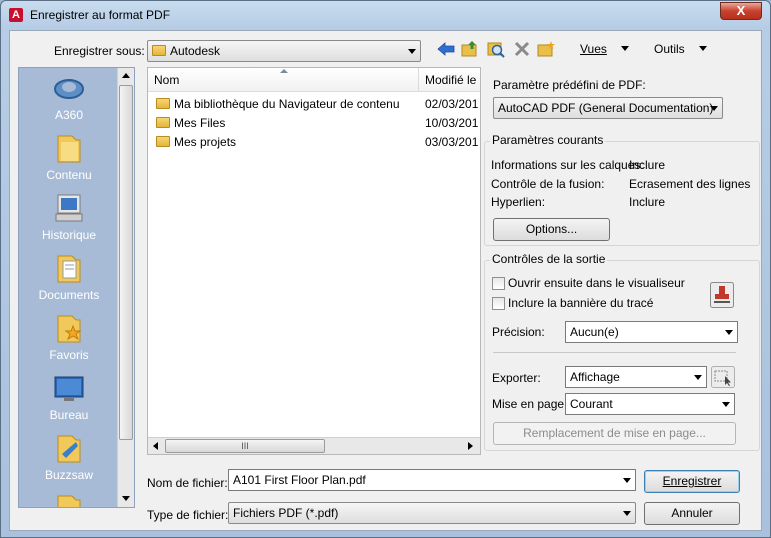 The height and width of the screenshot is (538, 771). What do you see at coordinates (126, 75) in the screenshot?
I see `scroll-up-arrow-icon` at bounding box center [126, 75].